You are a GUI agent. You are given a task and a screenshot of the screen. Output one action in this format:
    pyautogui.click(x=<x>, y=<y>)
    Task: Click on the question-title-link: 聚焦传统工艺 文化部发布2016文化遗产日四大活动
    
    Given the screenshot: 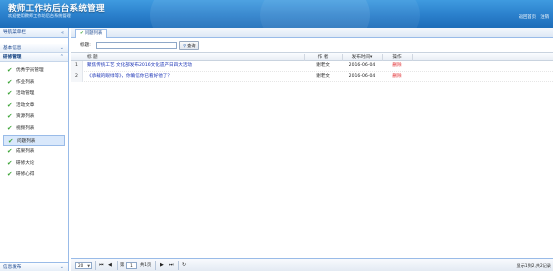 What is the action you would take?
    pyautogui.click(x=194, y=66)
    